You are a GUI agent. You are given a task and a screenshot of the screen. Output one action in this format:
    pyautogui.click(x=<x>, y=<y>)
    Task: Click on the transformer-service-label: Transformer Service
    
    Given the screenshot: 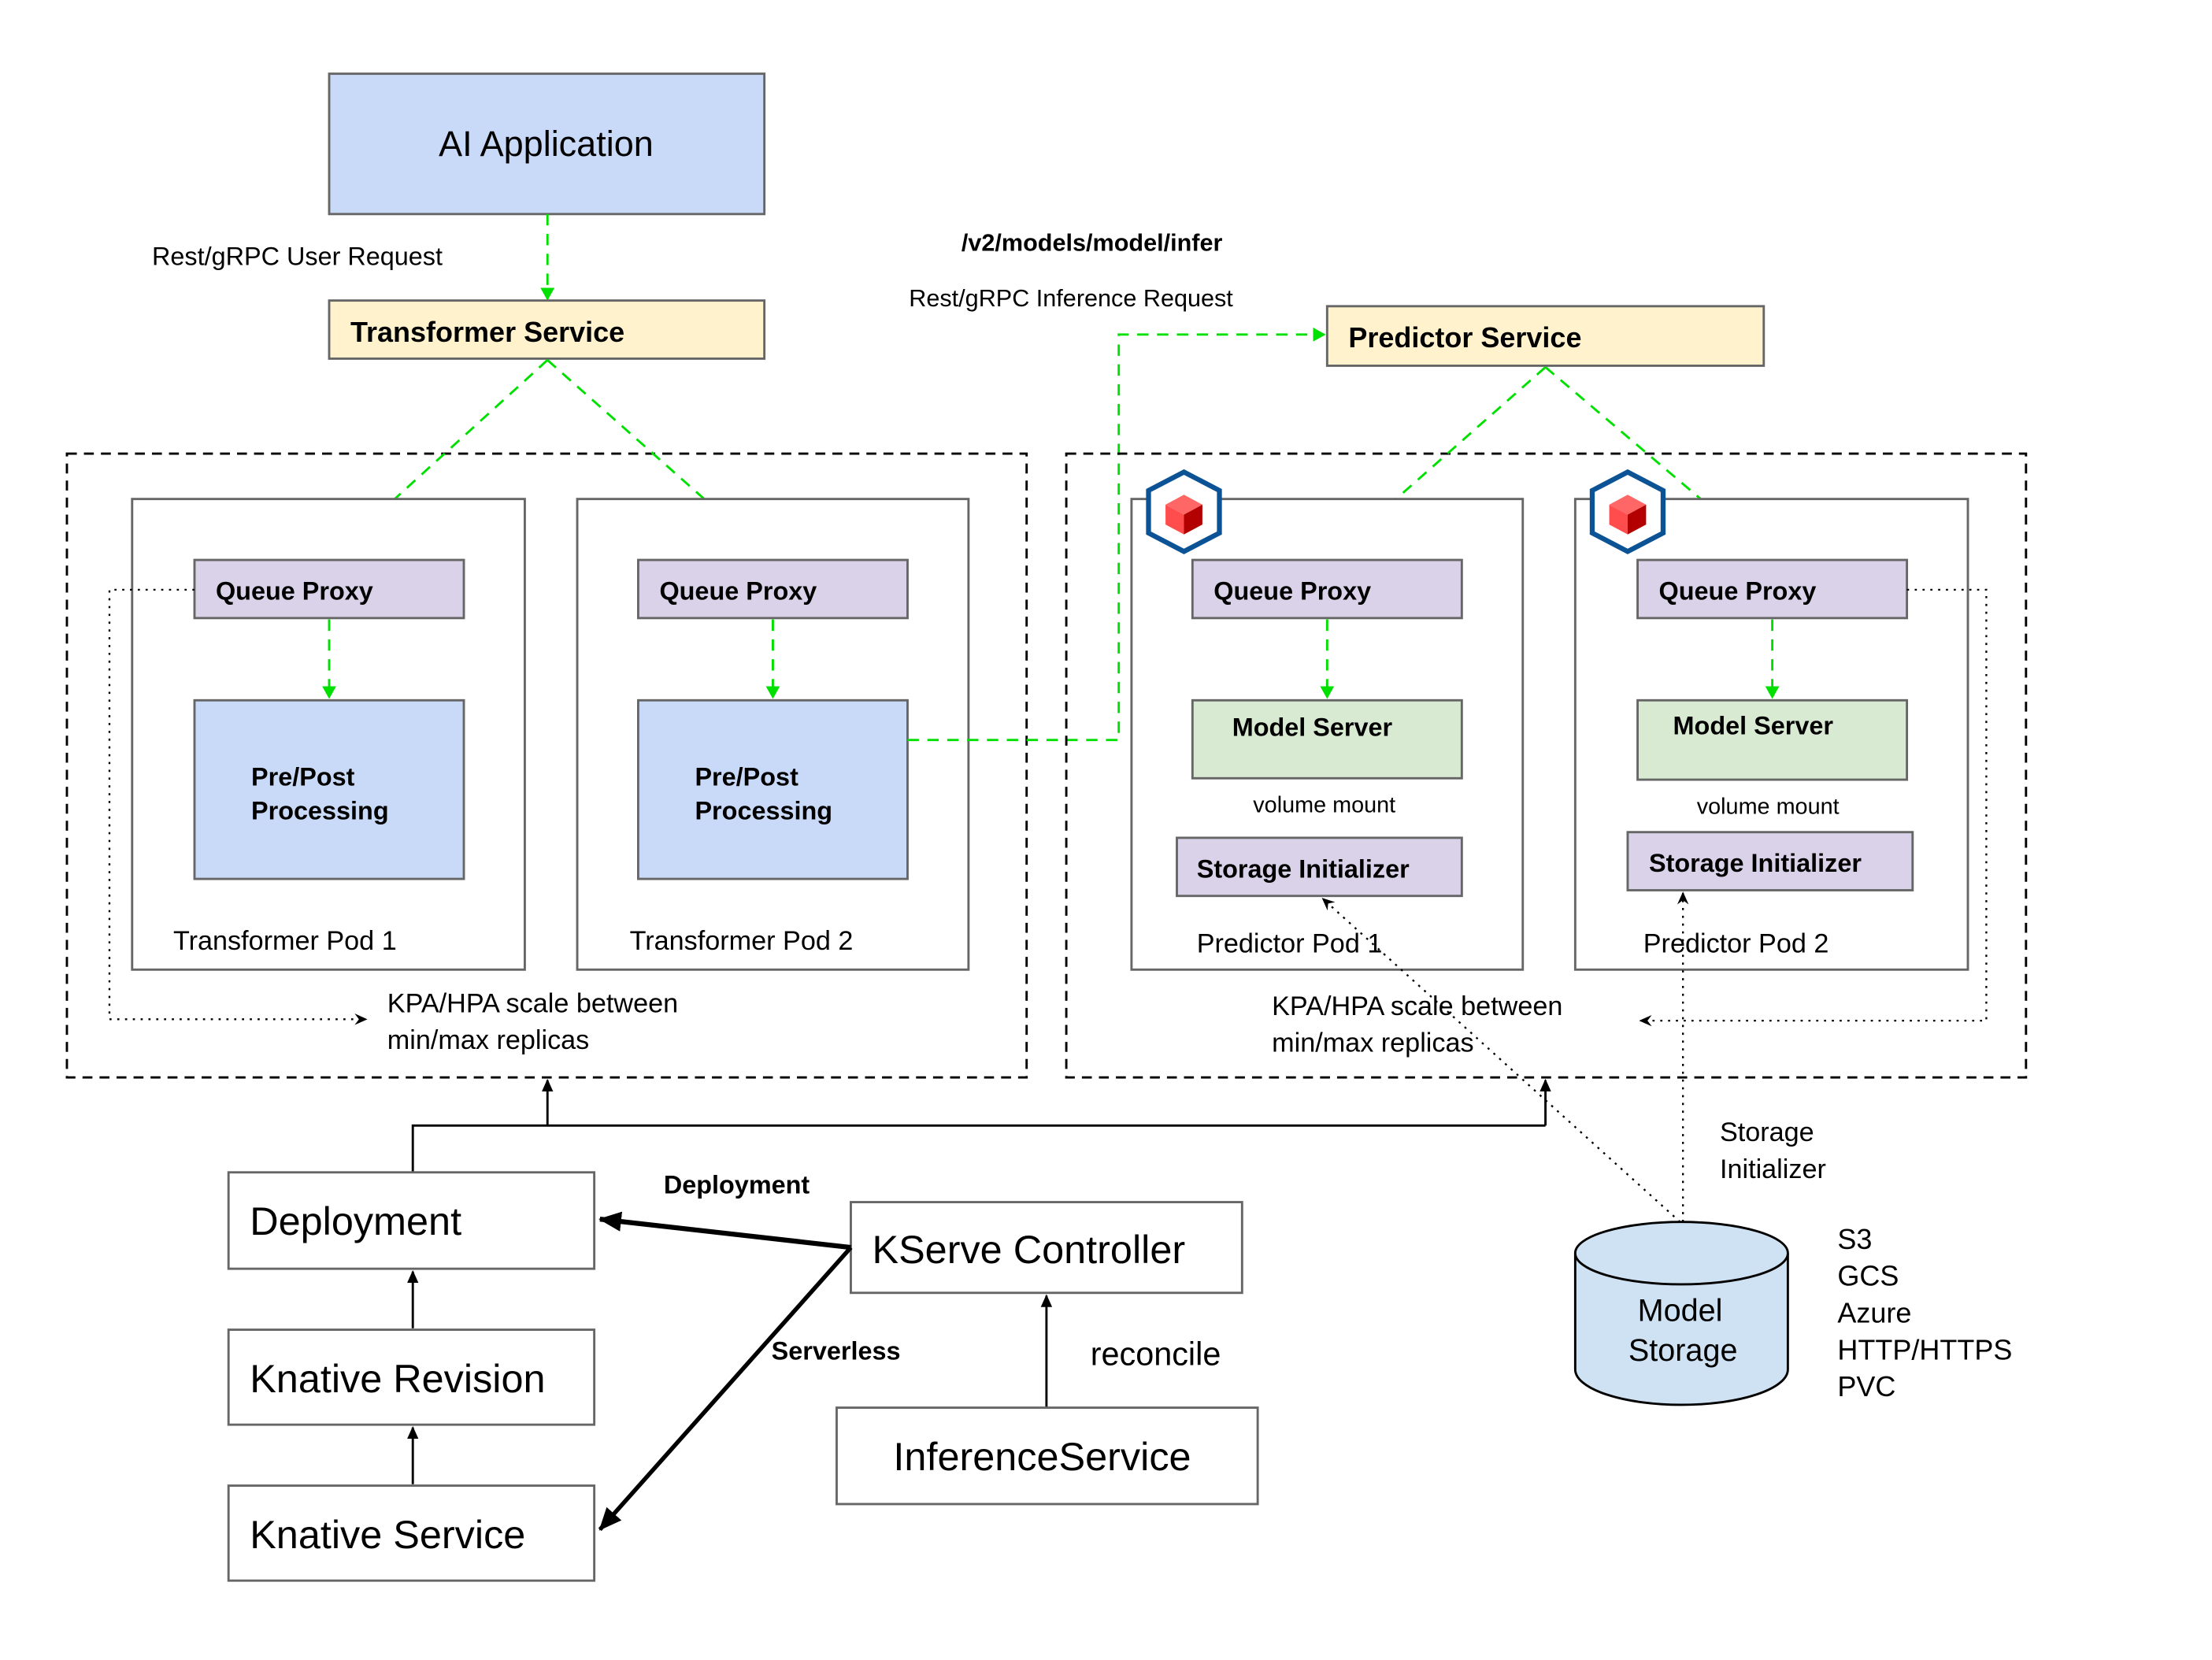 What is the action you would take?
    pyautogui.click(x=487, y=332)
    